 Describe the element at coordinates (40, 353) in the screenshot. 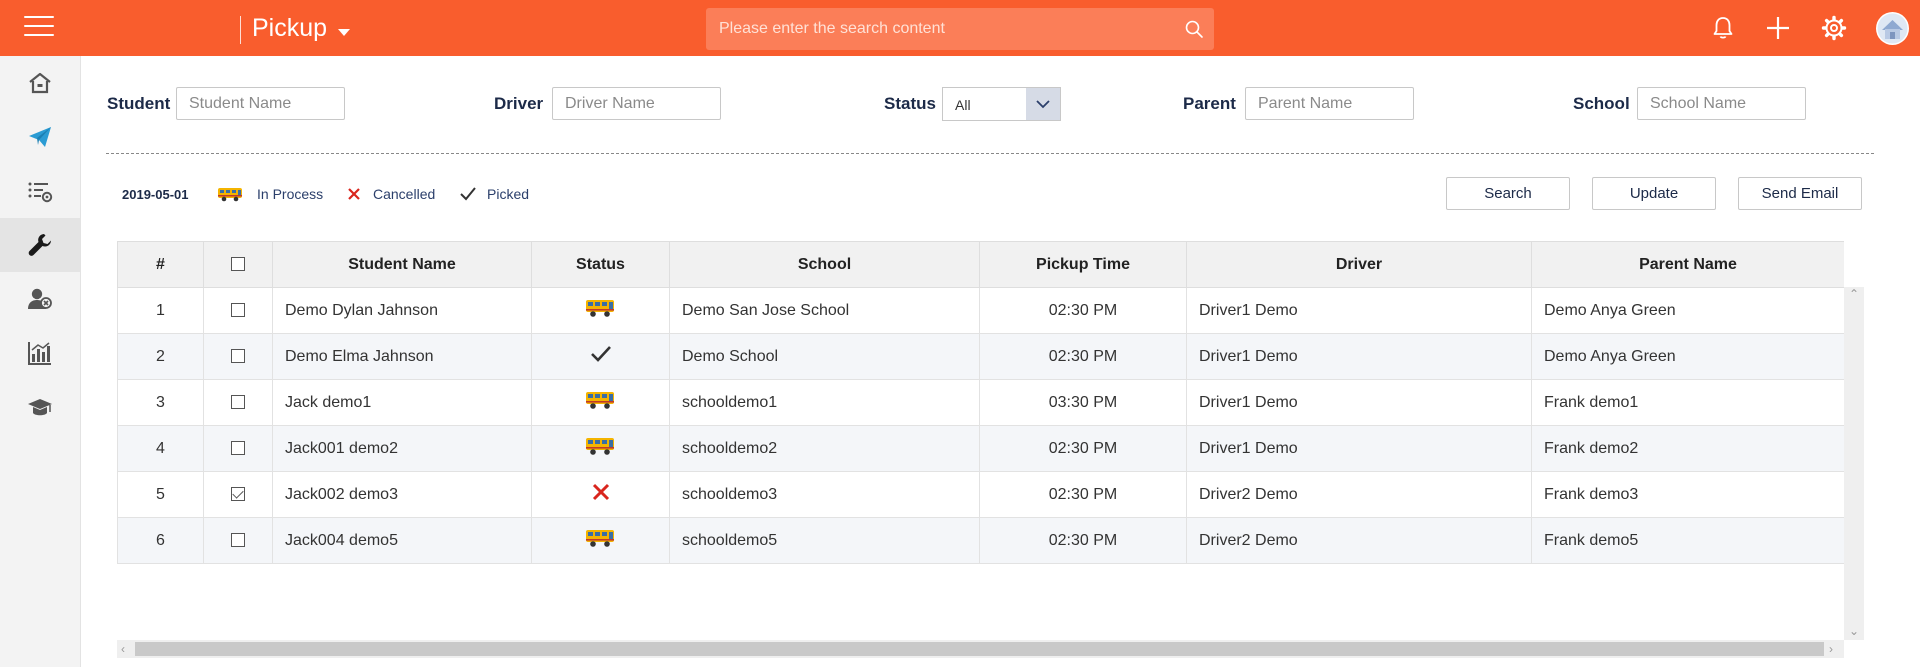

I see `sidebar-item-reports` at that location.